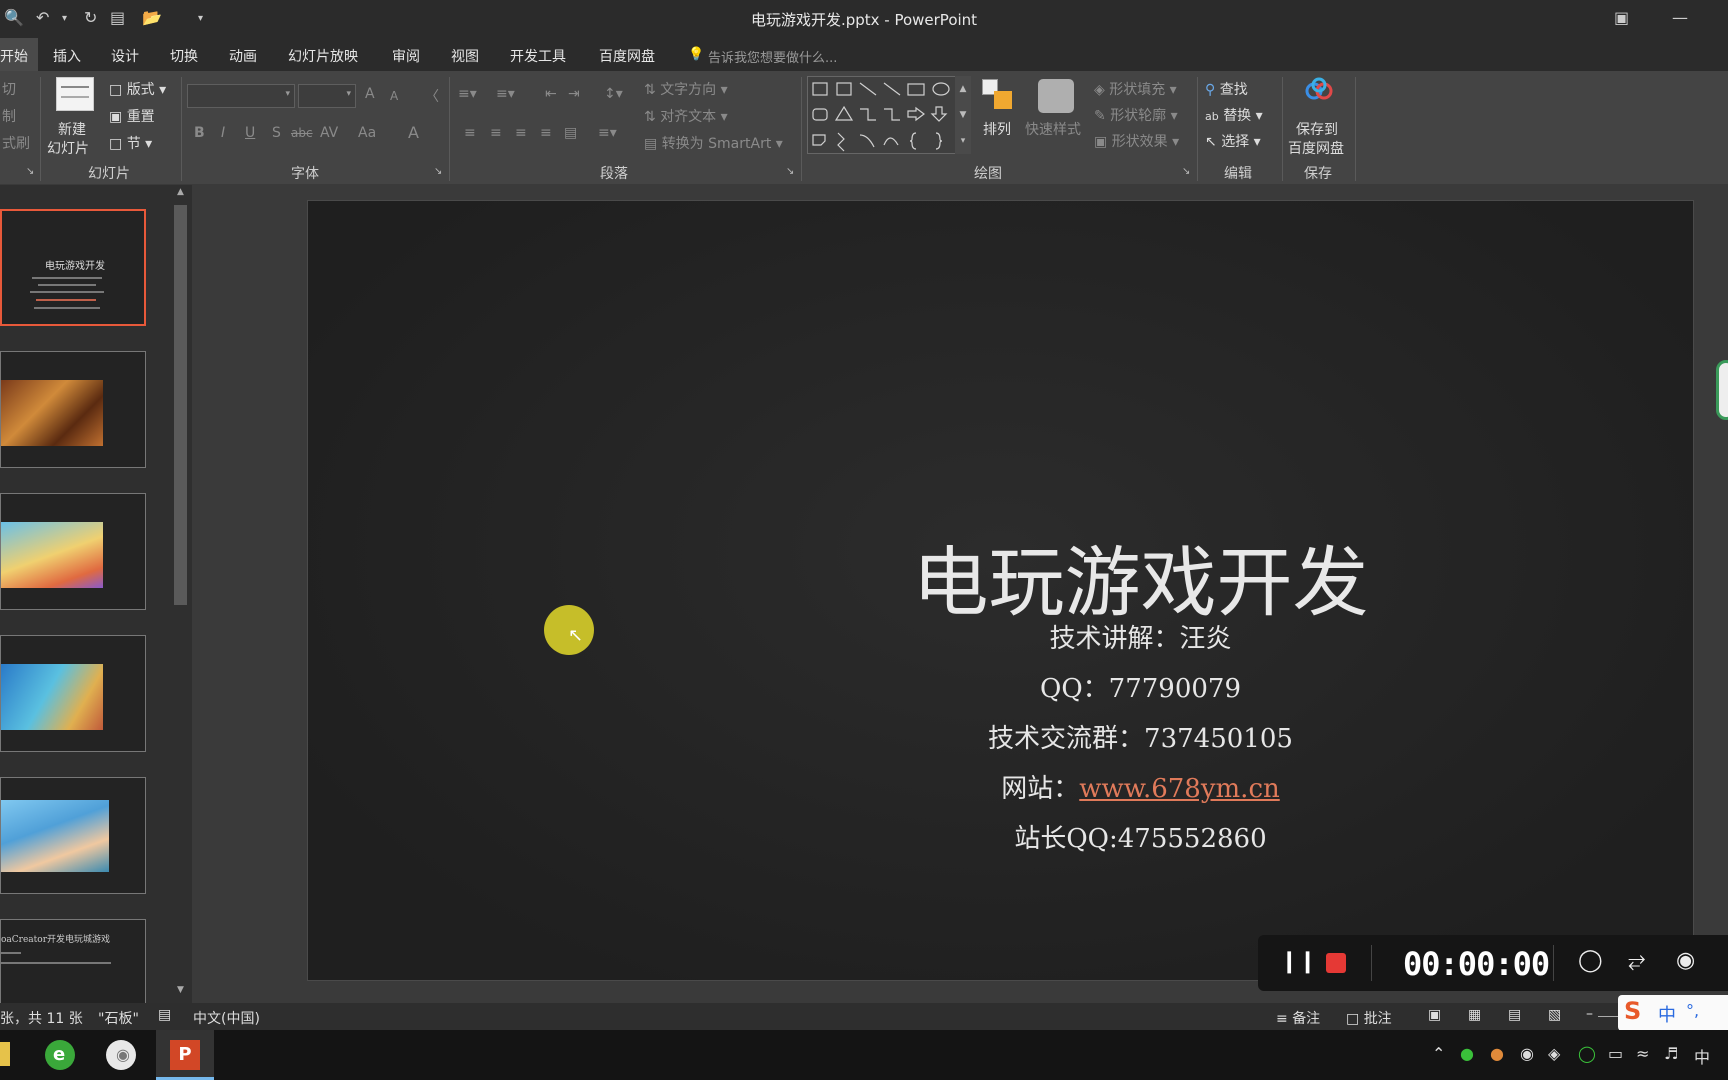  Describe the element at coordinates (1000, 786) in the screenshot. I see `slide-line-website: 网站：www.678ym.cn` at that location.